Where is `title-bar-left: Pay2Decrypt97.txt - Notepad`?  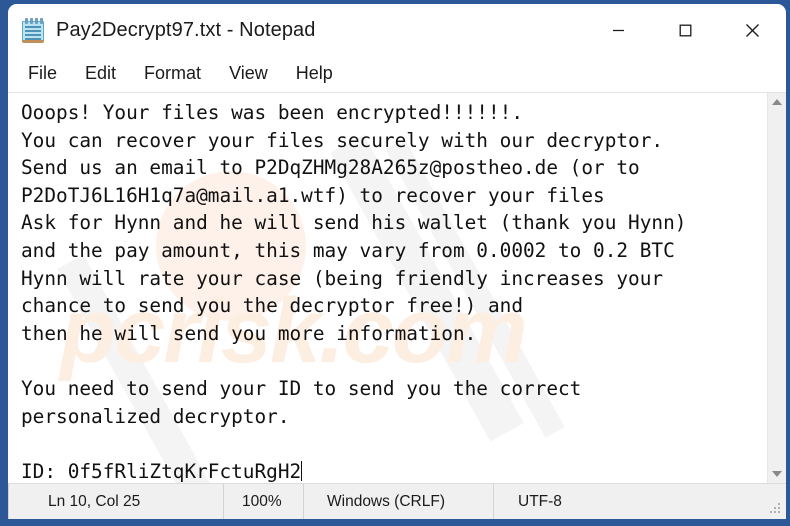 title-bar-left: Pay2Decrypt97.txt - Notepad is located at coordinates (162, 30).